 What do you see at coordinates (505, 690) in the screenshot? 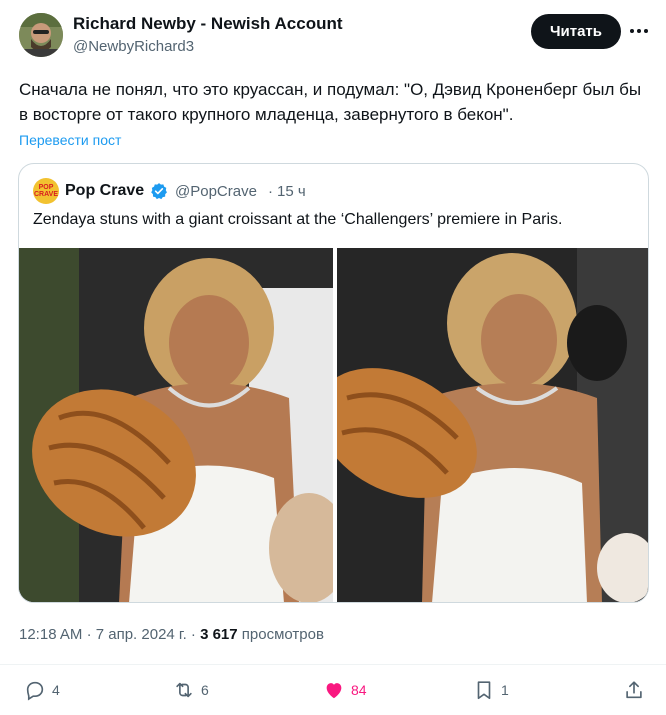
I see `bookmark-count: 1` at bounding box center [505, 690].